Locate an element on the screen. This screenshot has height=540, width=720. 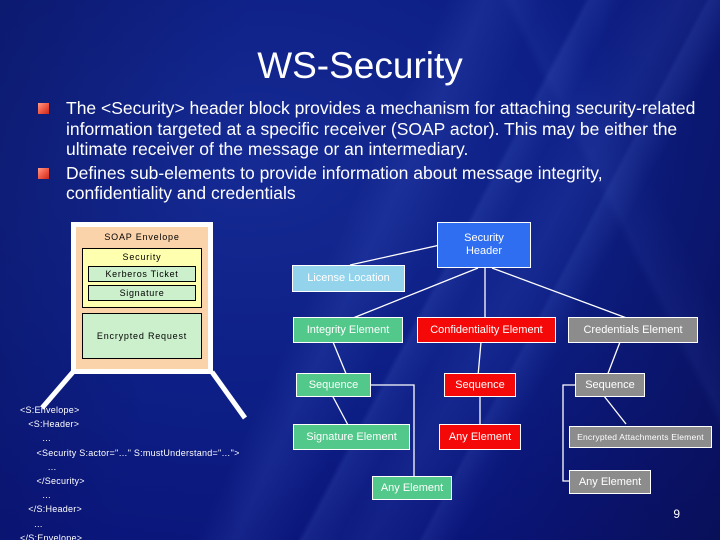
node-credentials-element: Credentials Element is located at coordinates (633, 330).